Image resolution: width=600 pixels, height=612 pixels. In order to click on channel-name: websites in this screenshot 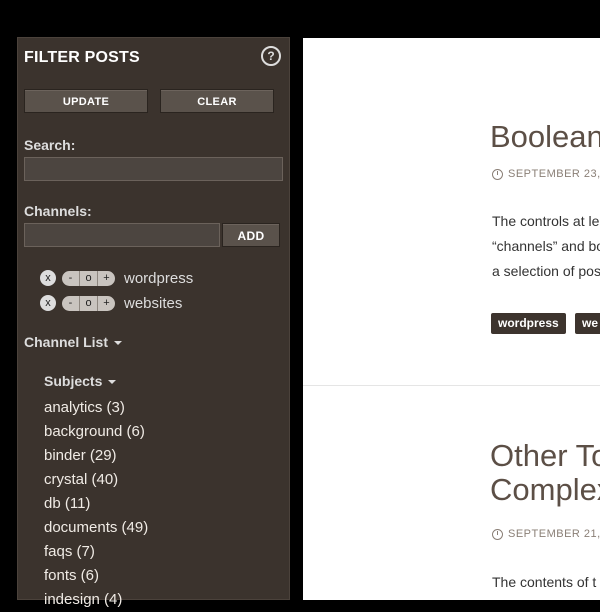, I will do `click(153, 303)`.